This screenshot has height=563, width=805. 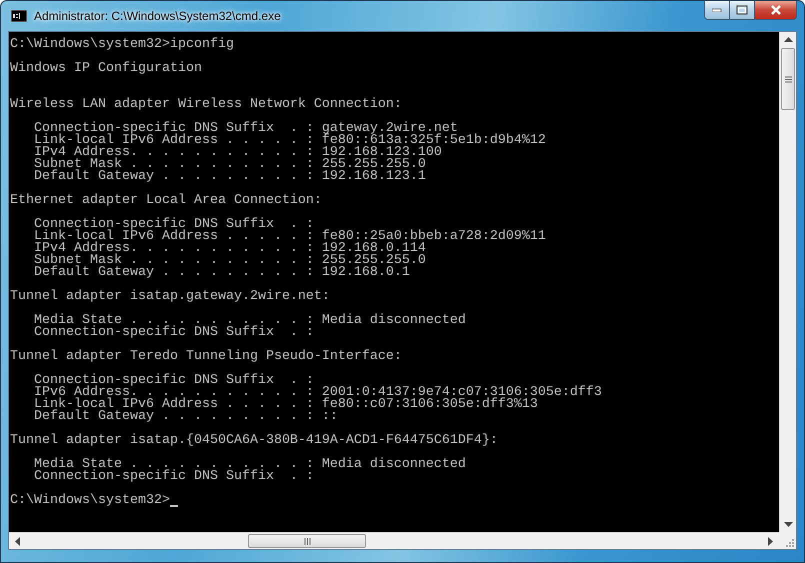 What do you see at coordinates (245, 129) in the screenshot?
I see `console-line: Connection-specific DNS Suffix . : gateway.2wire.net` at bounding box center [245, 129].